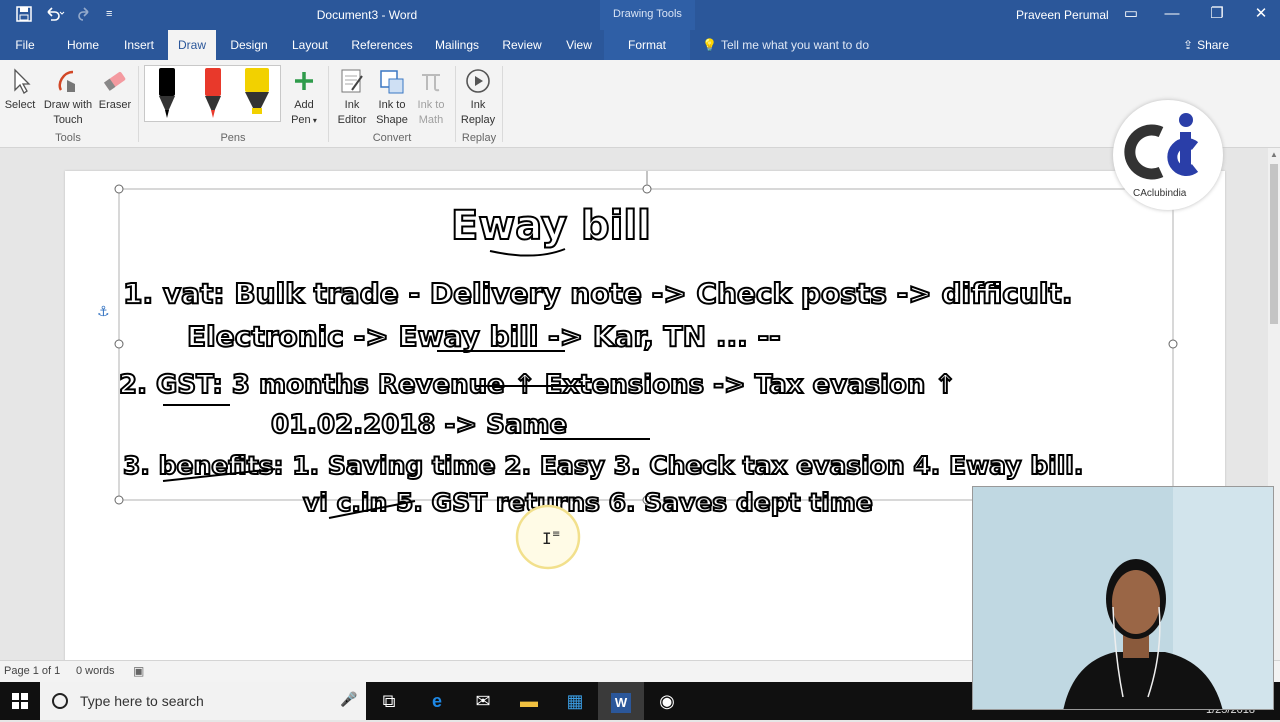 The image size is (1280, 722). I want to click on ink-to-shape-label-2: Shape, so click(392, 120).